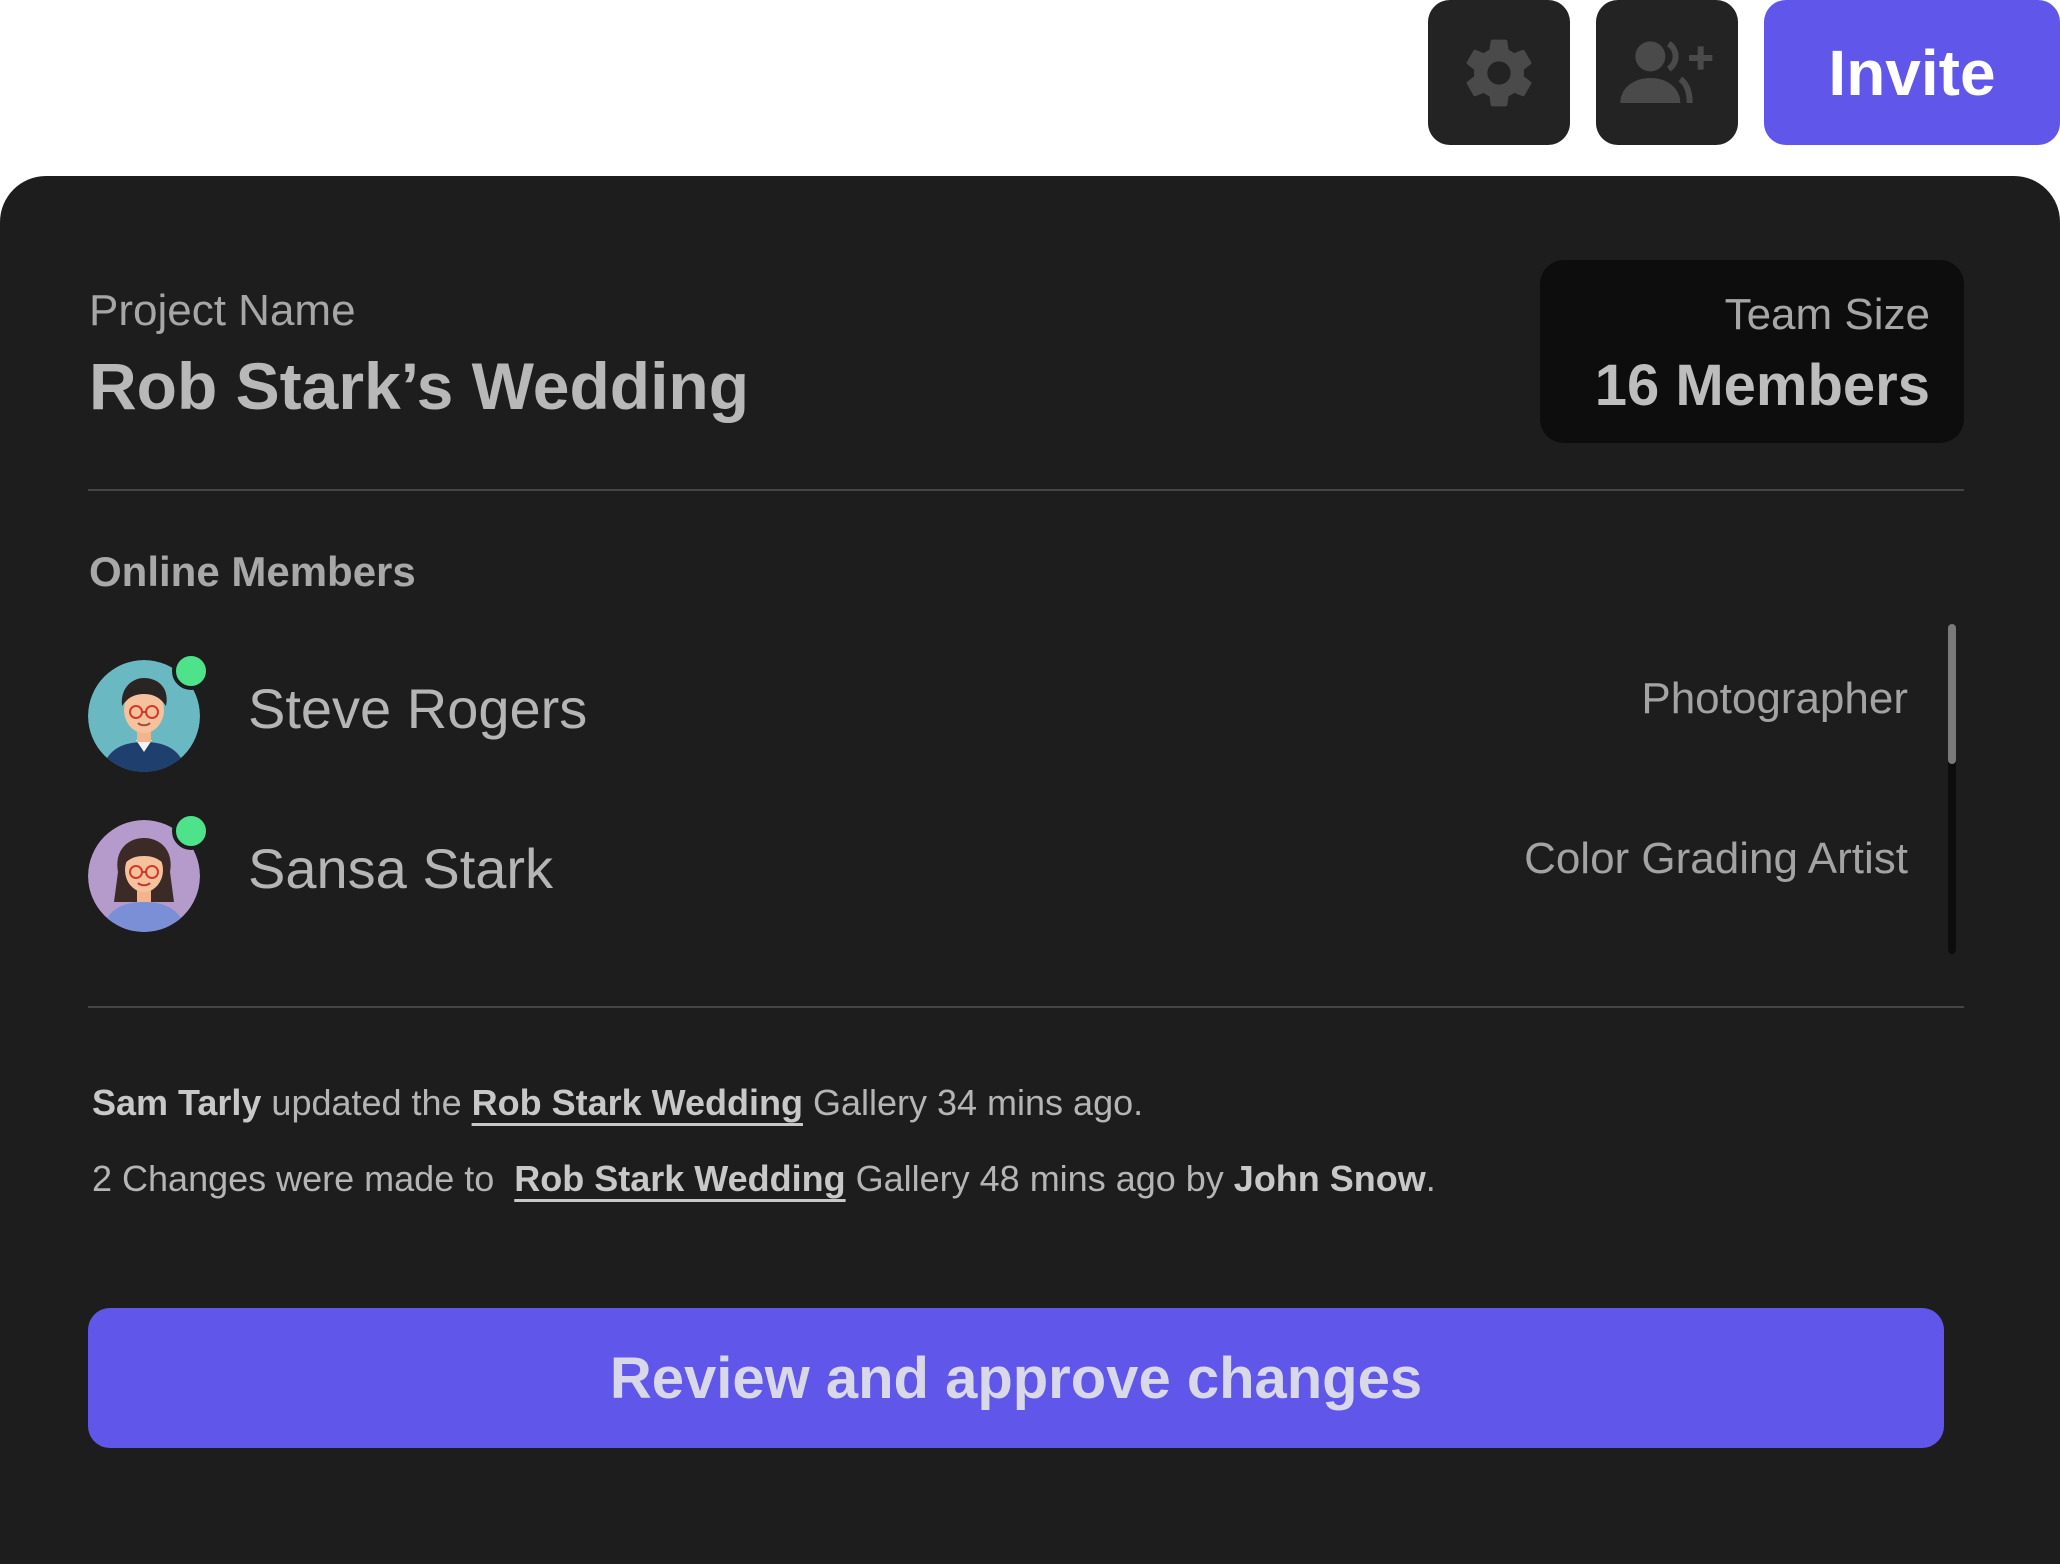 The width and height of the screenshot is (2060, 1564). What do you see at coordinates (1774, 698) in the screenshot?
I see `member-role: Photographer` at bounding box center [1774, 698].